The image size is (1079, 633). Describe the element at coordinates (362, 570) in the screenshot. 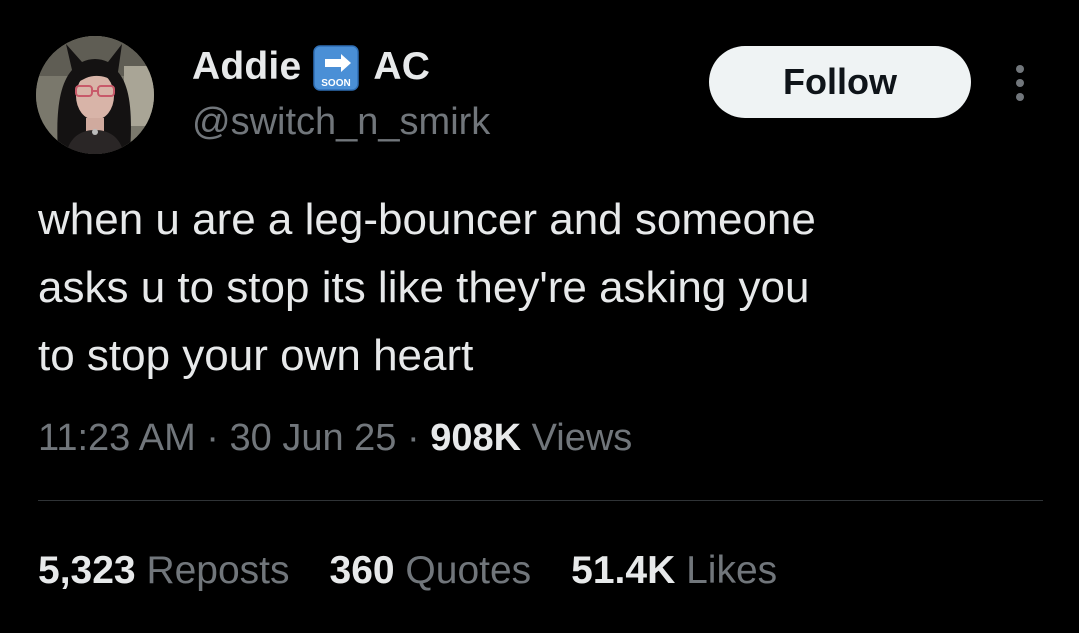

I see `quotes-count: 360` at that location.